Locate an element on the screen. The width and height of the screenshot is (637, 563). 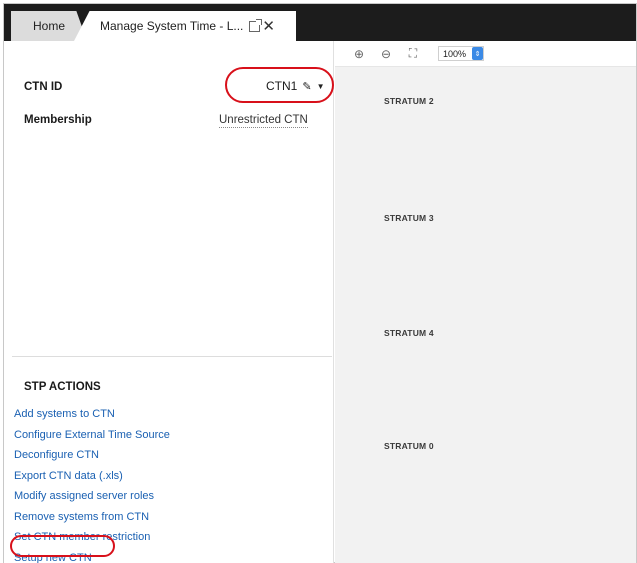
close-icon: ✕ is located at coordinates (268, 26).